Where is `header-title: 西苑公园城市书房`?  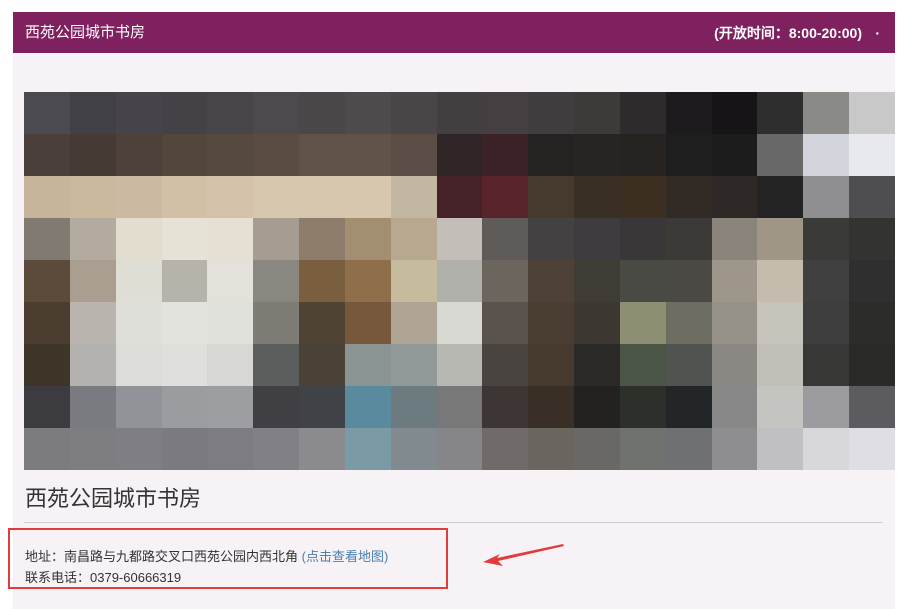
header-title: 西苑公园城市书房 is located at coordinates (85, 32).